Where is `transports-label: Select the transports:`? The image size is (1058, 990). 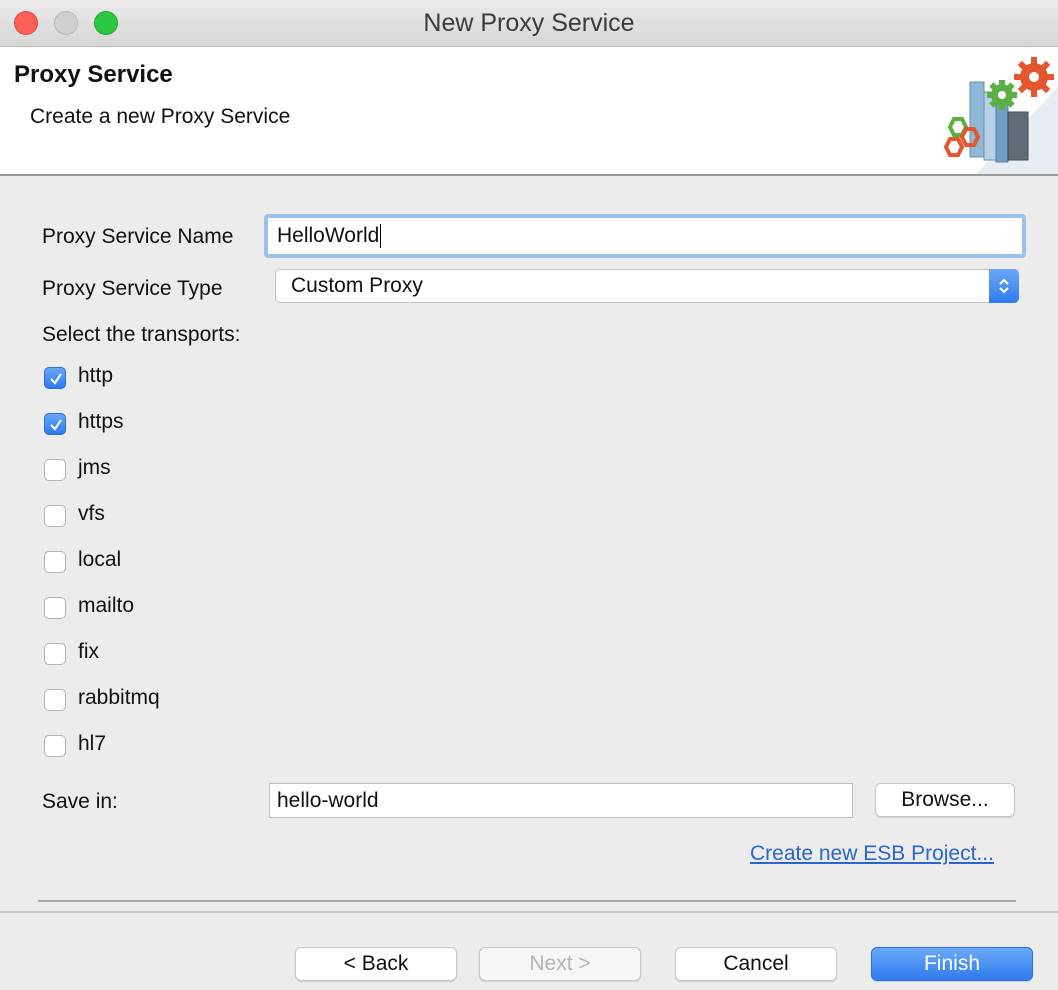
transports-label: Select the transports: is located at coordinates (141, 334).